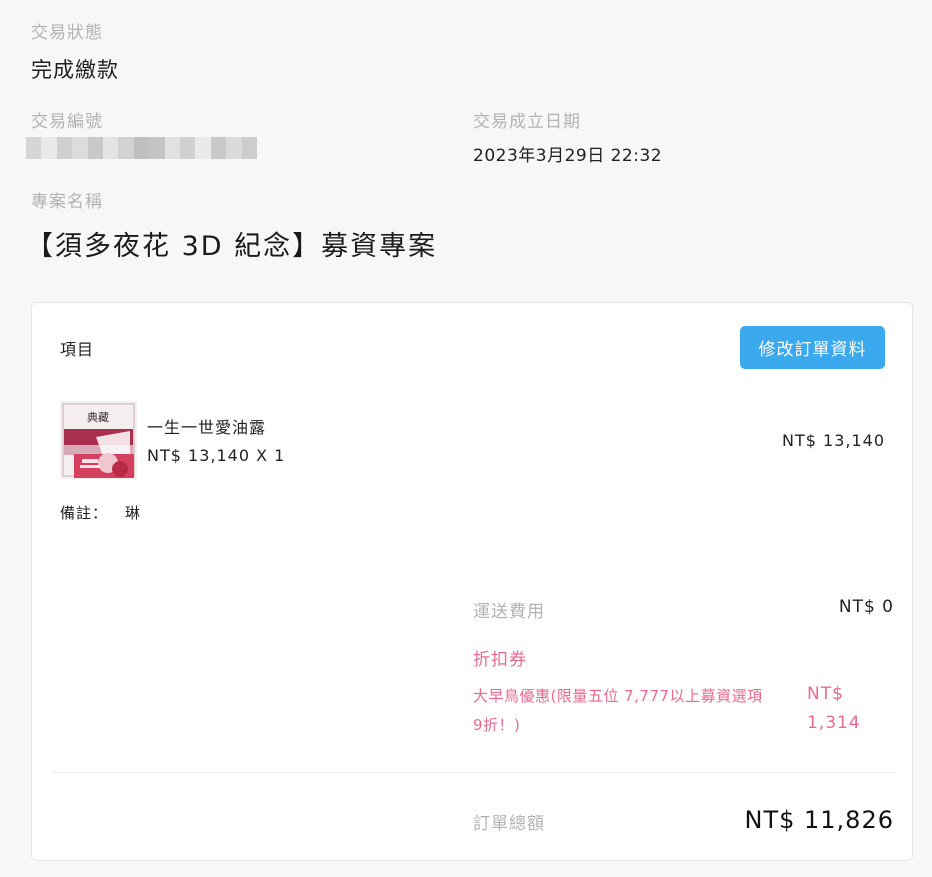 The width and height of the screenshot is (932, 877). What do you see at coordinates (825, 694) in the screenshot?
I see `coupon-value-line1: NT$` at bounding box center [825, 694].